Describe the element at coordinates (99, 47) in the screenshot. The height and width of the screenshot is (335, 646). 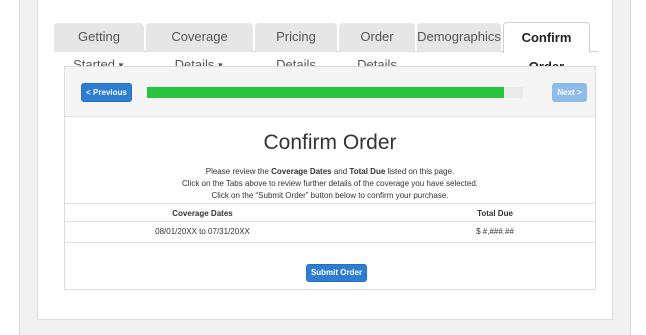
I see `tab-getting-started: Getting Started ▼` at that location.